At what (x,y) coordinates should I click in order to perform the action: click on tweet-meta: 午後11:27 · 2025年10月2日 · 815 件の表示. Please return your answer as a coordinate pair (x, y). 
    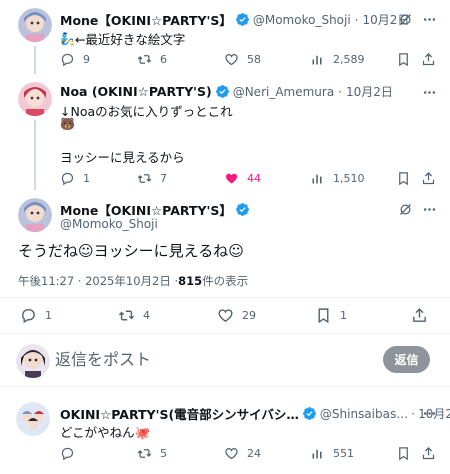
    Looking at the image, I should click on (133, 281).